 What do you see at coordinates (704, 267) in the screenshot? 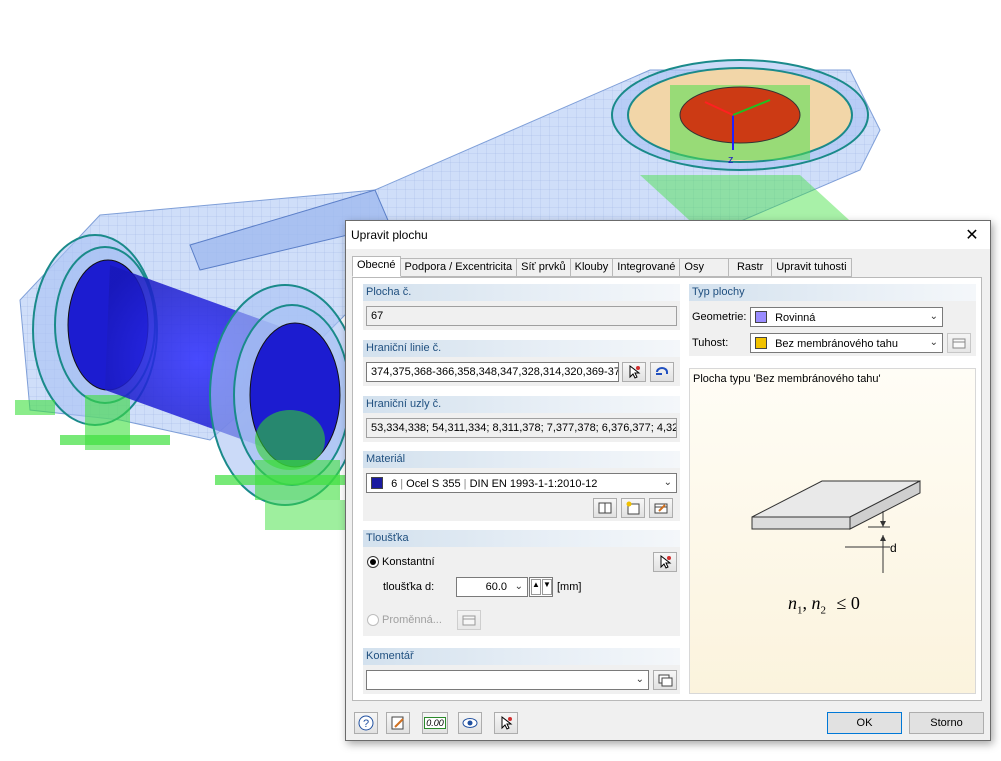
I see `tab-osy: Osy` at bounding box center [704, 267].